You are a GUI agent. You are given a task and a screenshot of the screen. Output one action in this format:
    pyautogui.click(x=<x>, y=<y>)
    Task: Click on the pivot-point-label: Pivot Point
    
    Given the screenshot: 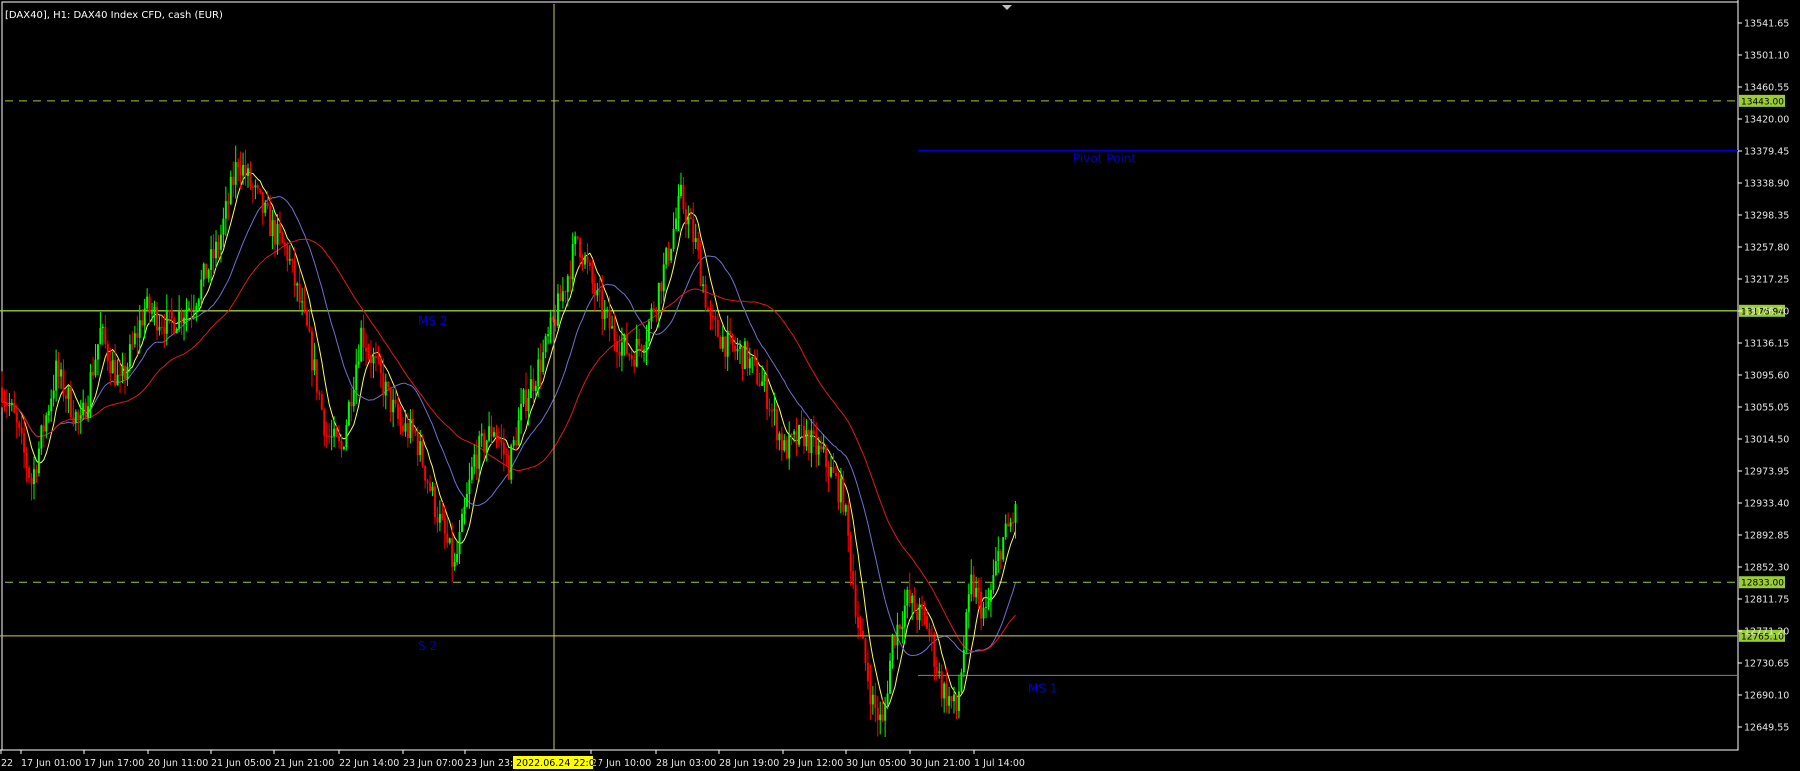 What is the action you would take?
    pyautogui.click(x=1104, y=159)
    